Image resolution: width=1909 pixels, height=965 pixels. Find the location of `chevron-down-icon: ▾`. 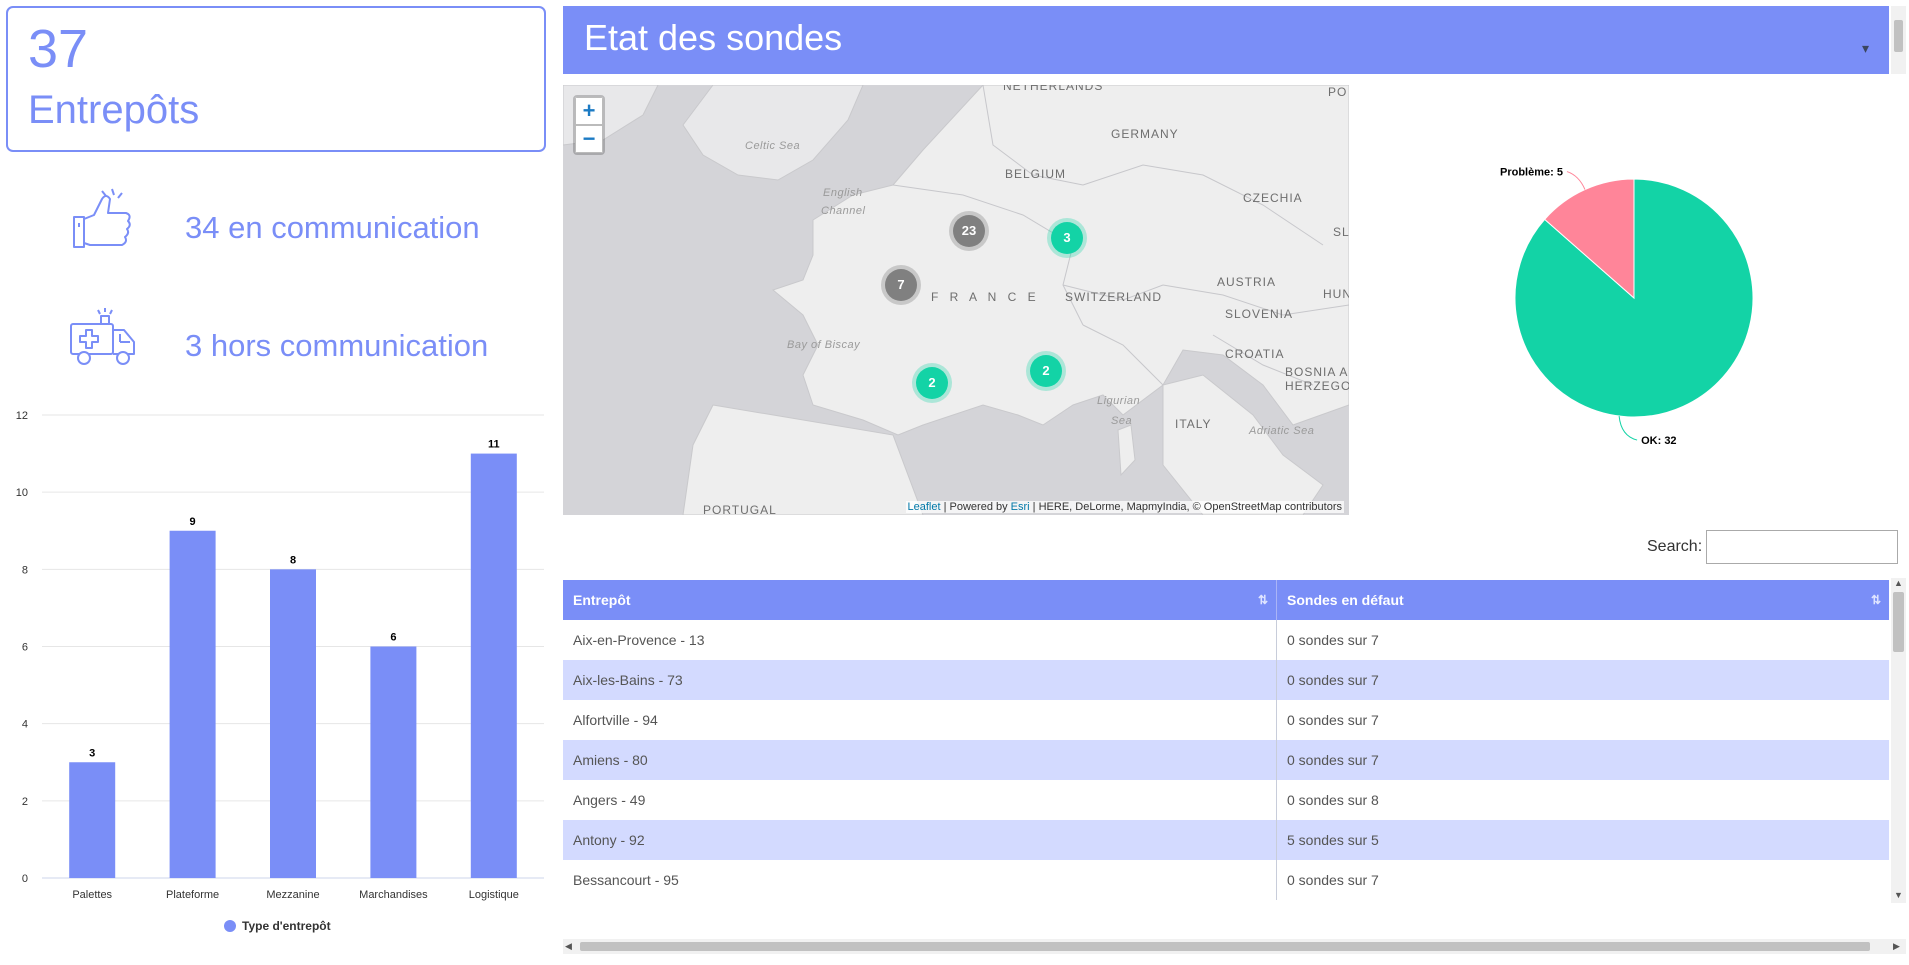

chevron-down-icon: ▾ is located at coordinates (1865, 48).